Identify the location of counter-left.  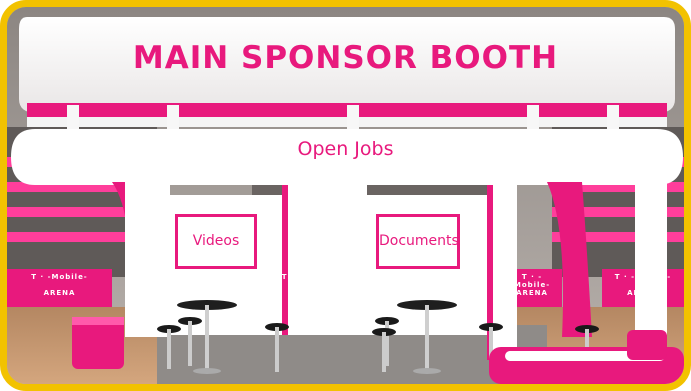
(98, 343).